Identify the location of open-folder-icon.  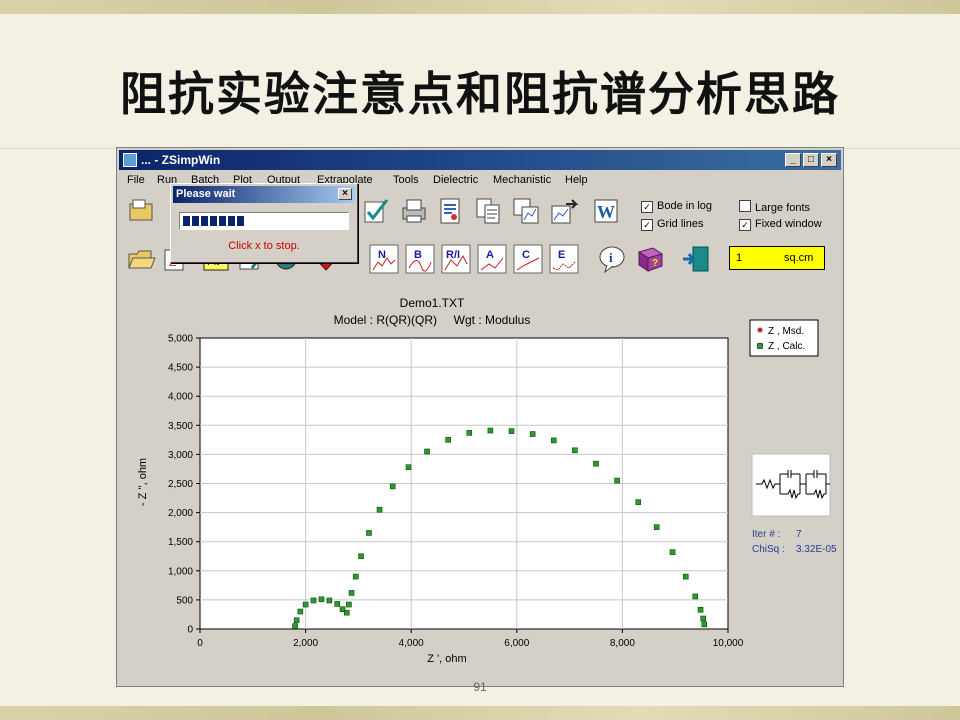
(142, 259).